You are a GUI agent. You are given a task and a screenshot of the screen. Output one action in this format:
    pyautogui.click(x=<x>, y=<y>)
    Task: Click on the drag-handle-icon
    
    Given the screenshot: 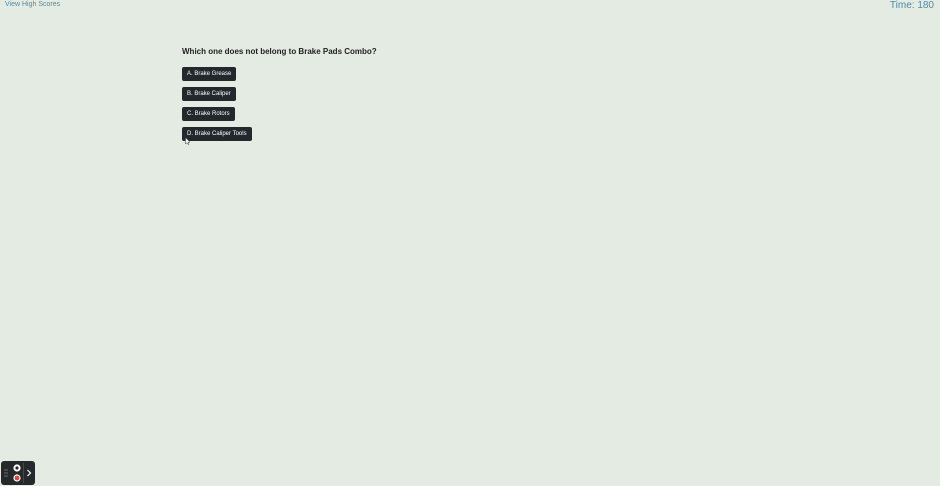 What is the action you would take?
    pyautogui.click(x=5, y=473)
    